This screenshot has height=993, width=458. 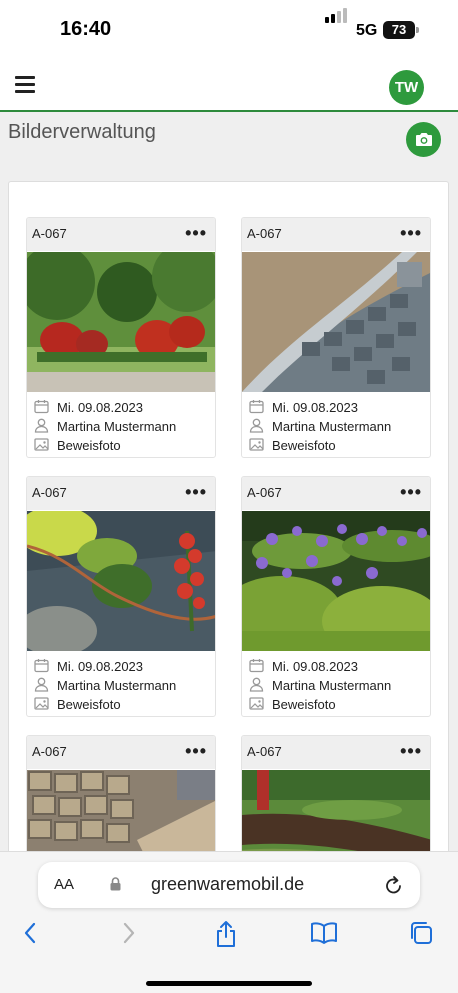 What do you see at coordinates (82, 132) in the screenshot?
I see `page-title: Bilderverwaltung` at bounding box center [82, 132].